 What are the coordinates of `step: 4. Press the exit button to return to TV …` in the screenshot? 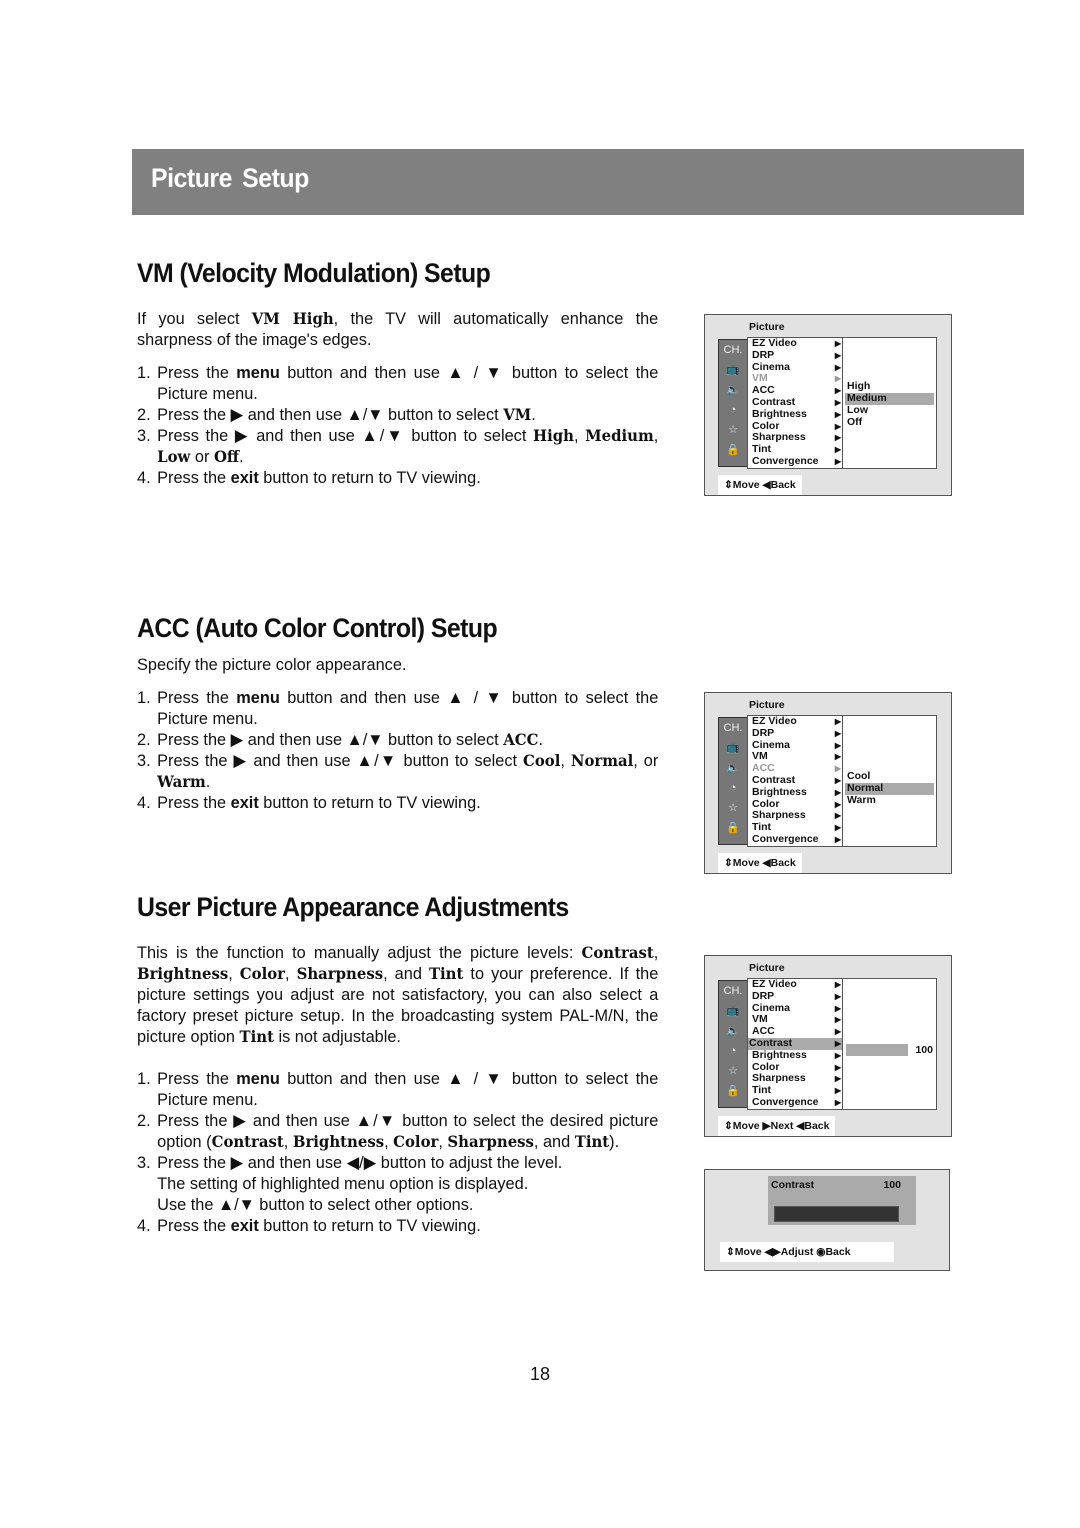 It's located at (309, 1225).